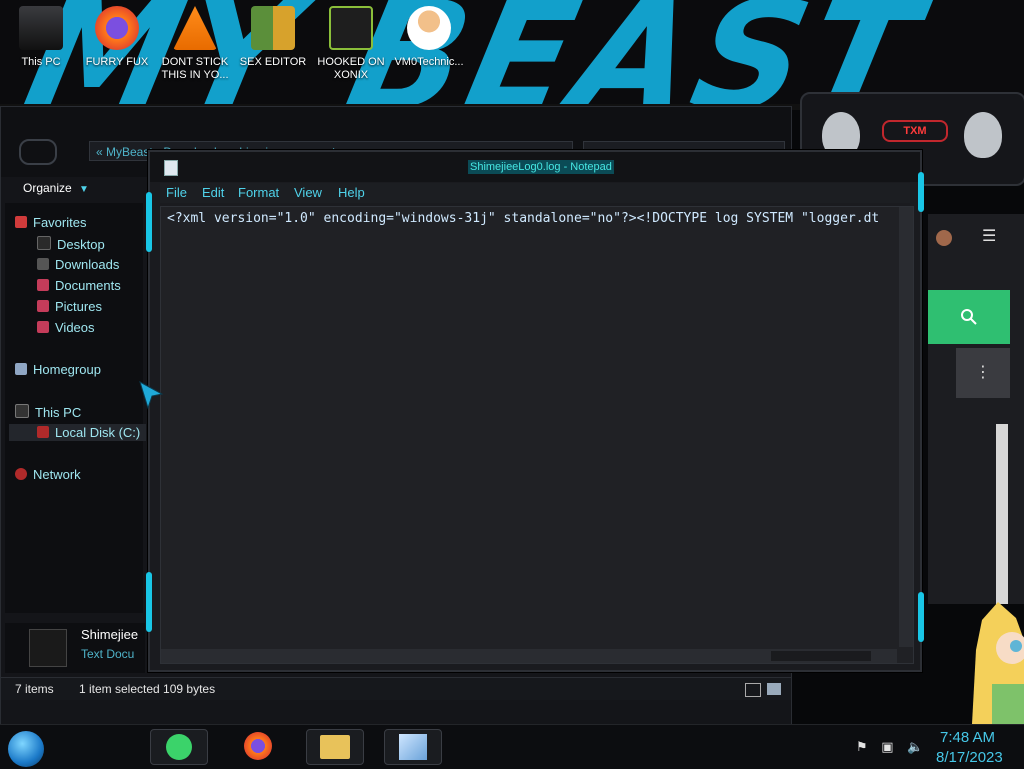 Image resolution: width=1024 pixels, height=769 pixels. Describe the element at coordinates (998, 663) in the screenshot. I see `cartoon-character-icon` at that location.